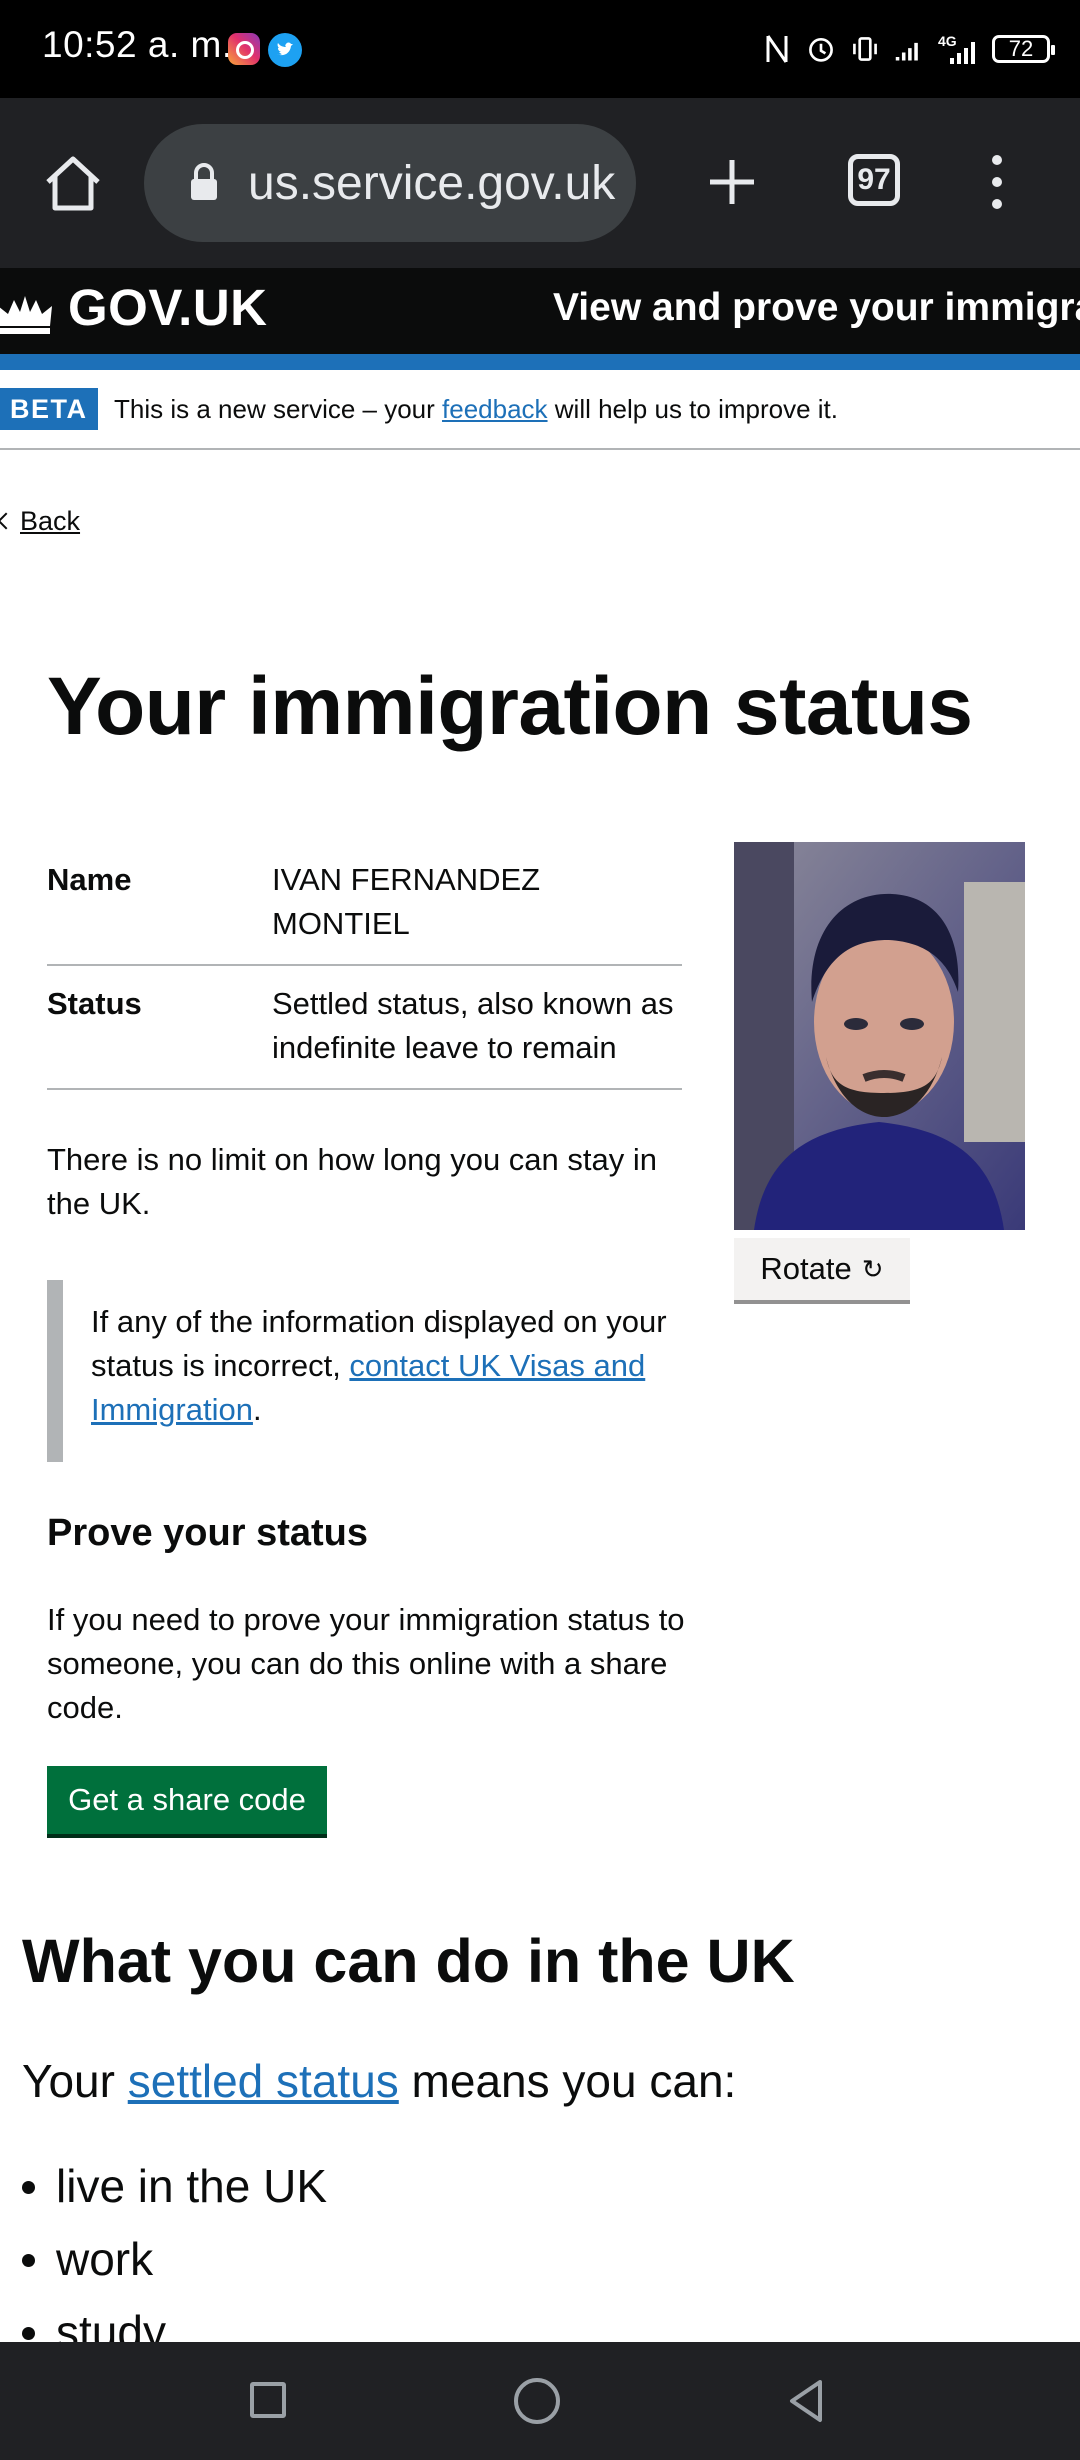 The image size is (1080, 2460). I want to click on govuk-header: GOV.UK View and prove your immigra, so click(540, 311).